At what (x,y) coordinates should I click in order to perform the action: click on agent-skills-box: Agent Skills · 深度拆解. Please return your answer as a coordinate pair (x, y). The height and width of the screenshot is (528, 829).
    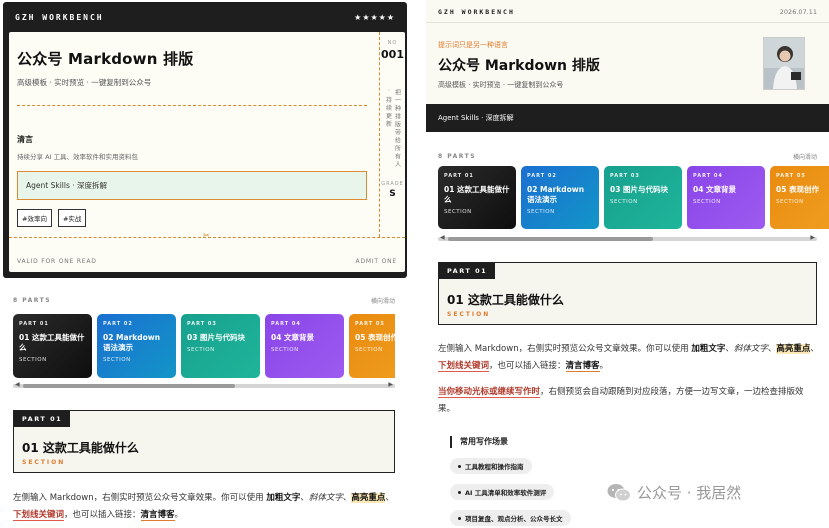
    Looking at the image, I should click on (192, 185).